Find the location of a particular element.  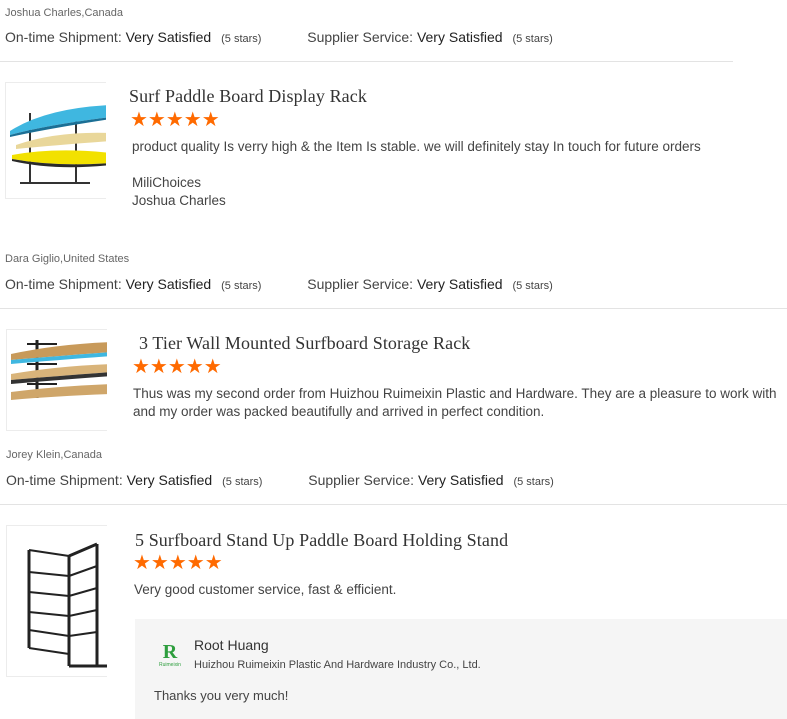

reviewer-name: Joshua Charles,Canada is located at coordinates (64, 13).